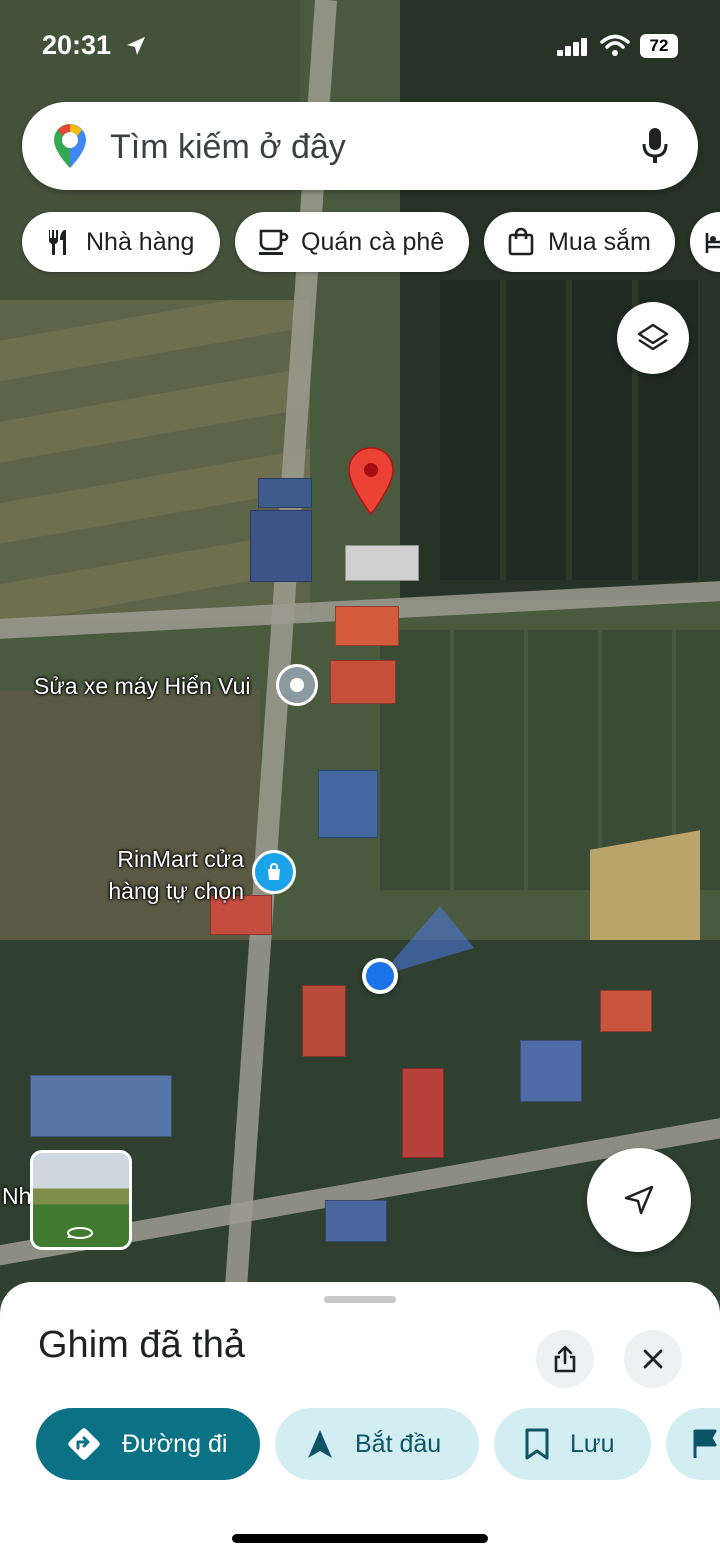 This screenshot has width=720, height=1559. Describe the element at coordinates (705, 1443) in the screenshot. I see `flag-icon` at that location.